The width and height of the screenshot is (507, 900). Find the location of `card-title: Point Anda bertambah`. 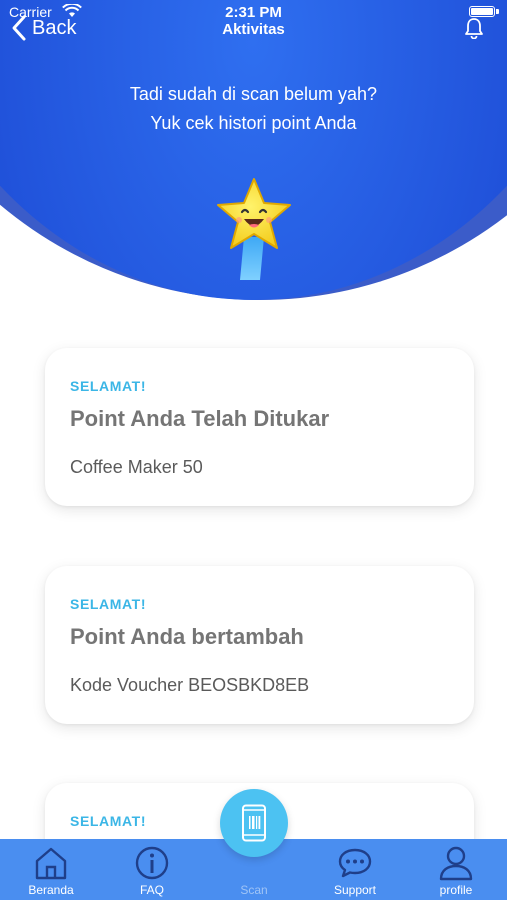

card-title: Point Anda bertambah is located at coordinates (187, 636).